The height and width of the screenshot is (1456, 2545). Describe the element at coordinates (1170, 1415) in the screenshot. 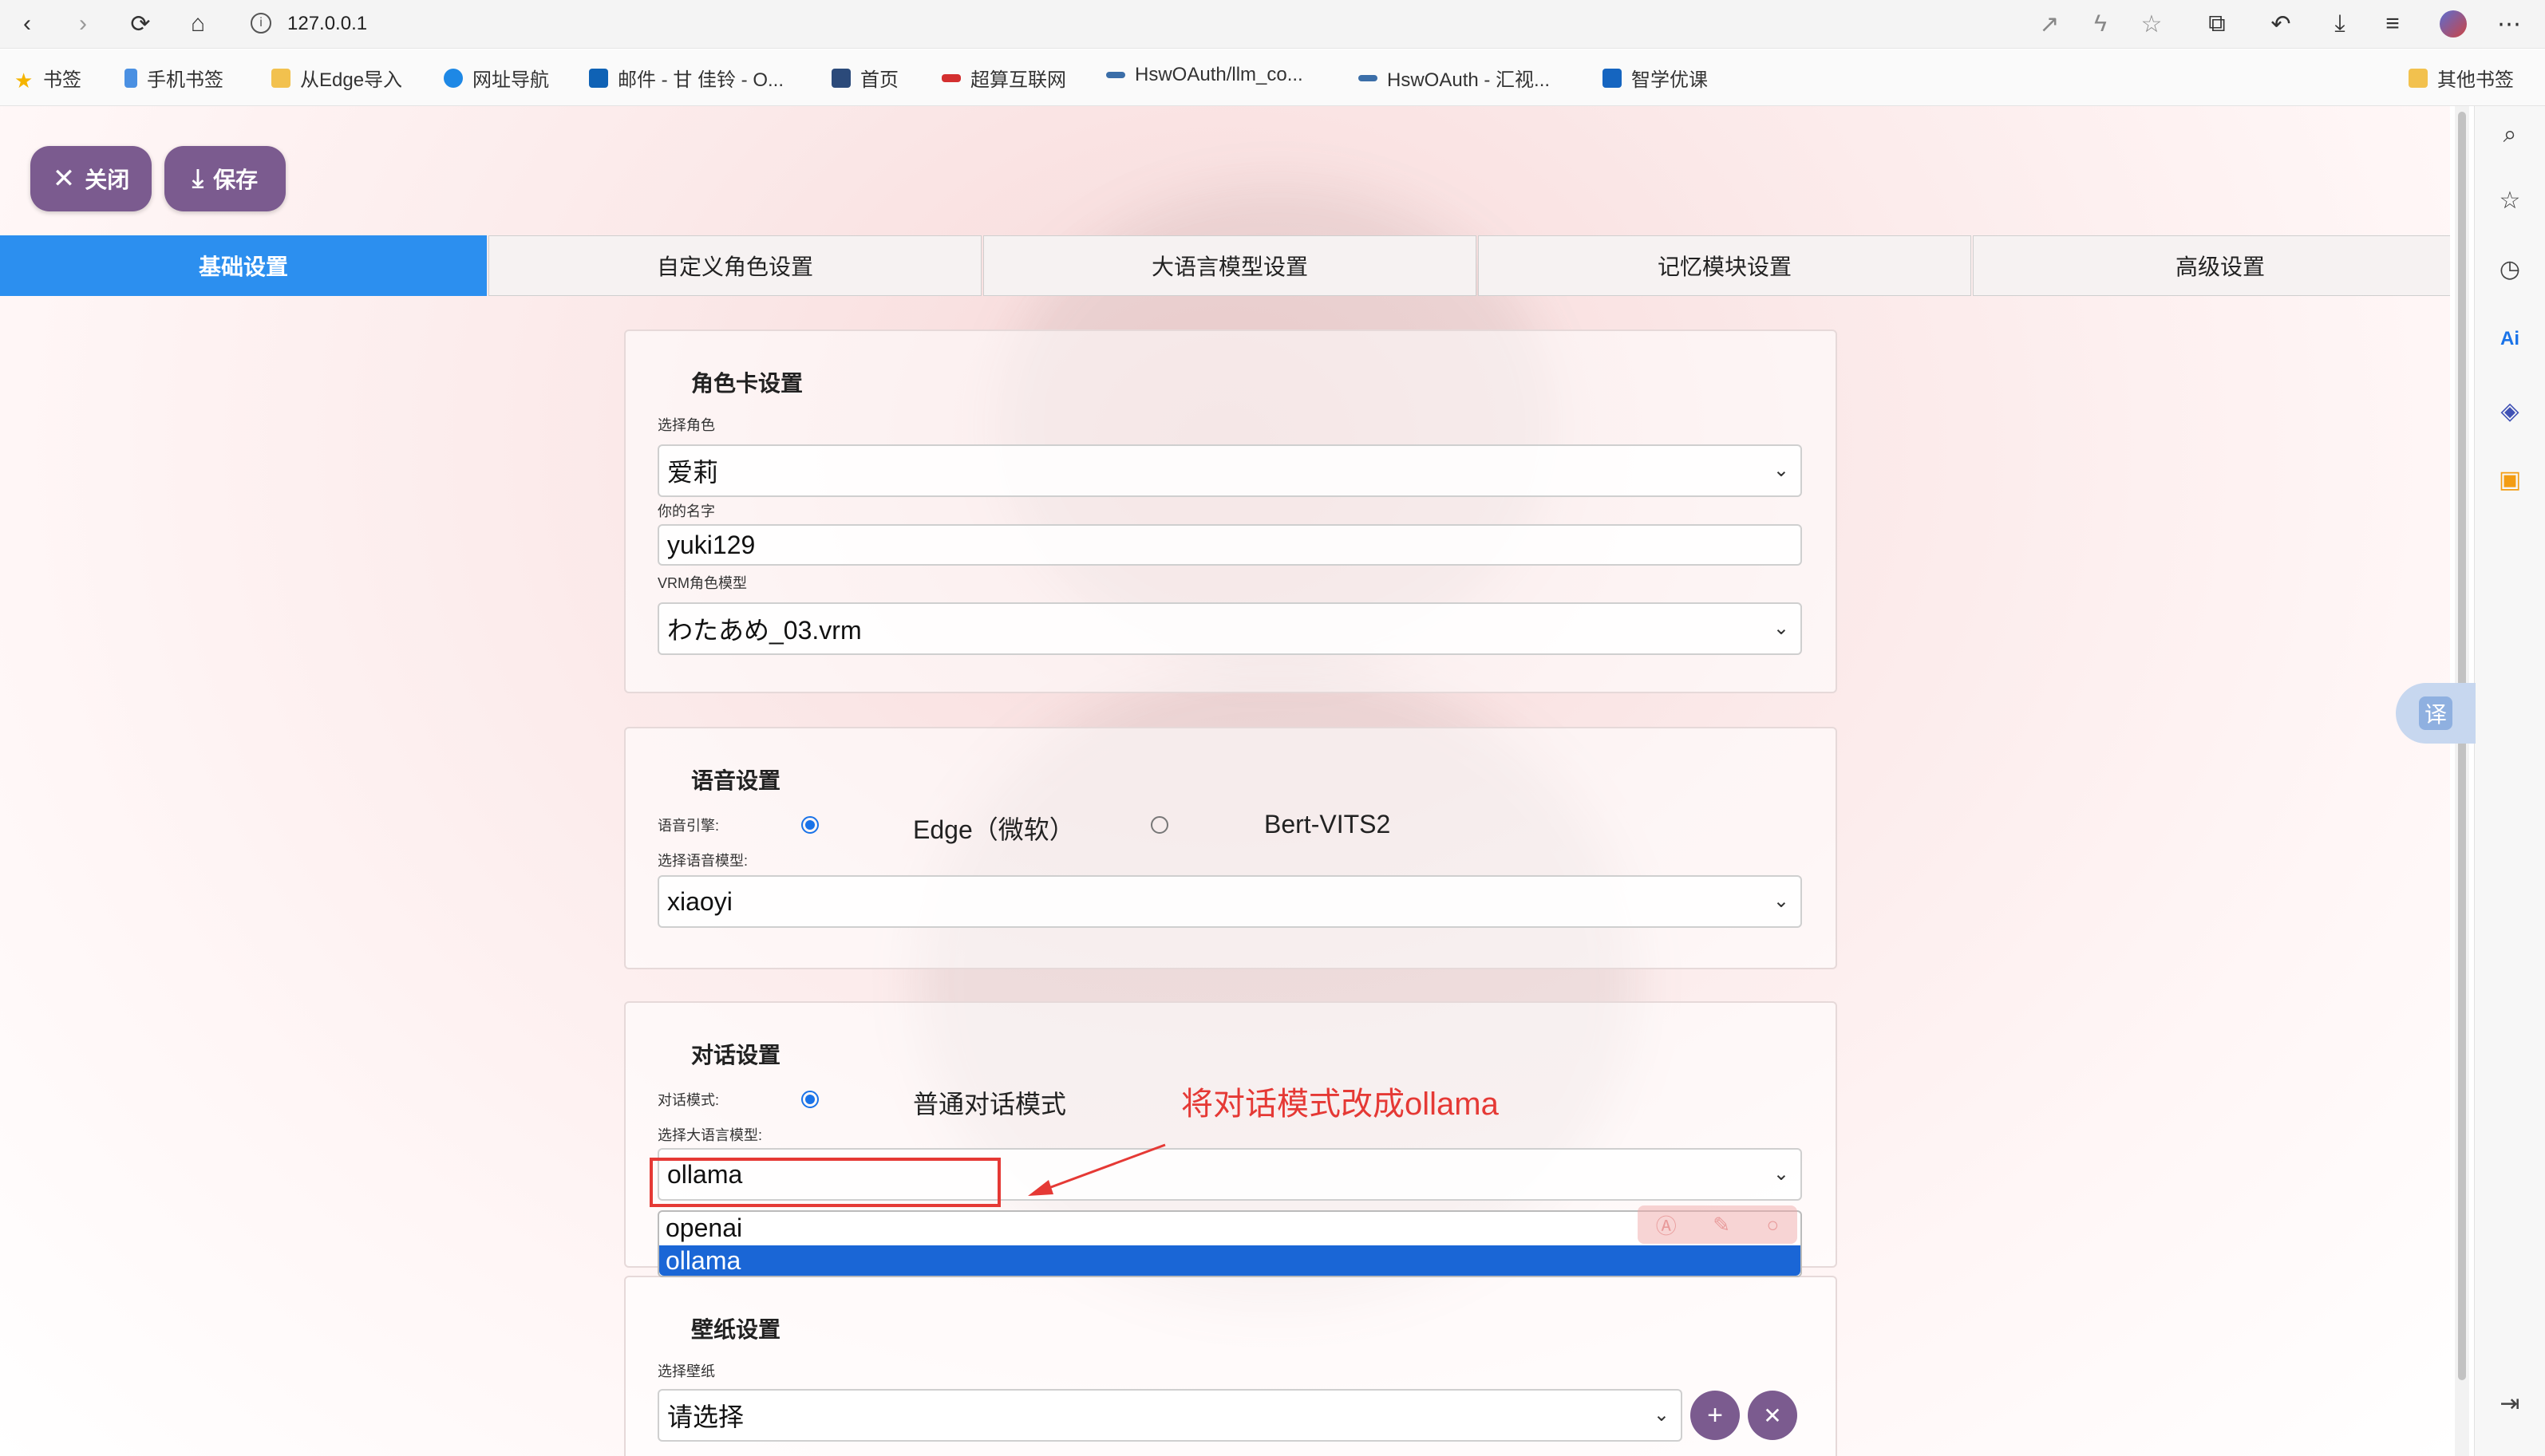

I see `wallpaper-select: 请选择 ⌄` at that location.